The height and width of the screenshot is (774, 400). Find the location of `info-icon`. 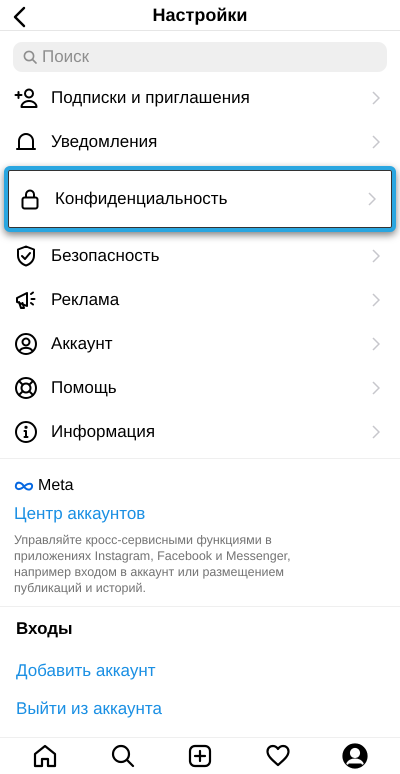

info-icon is located at coordinates (26, 432).